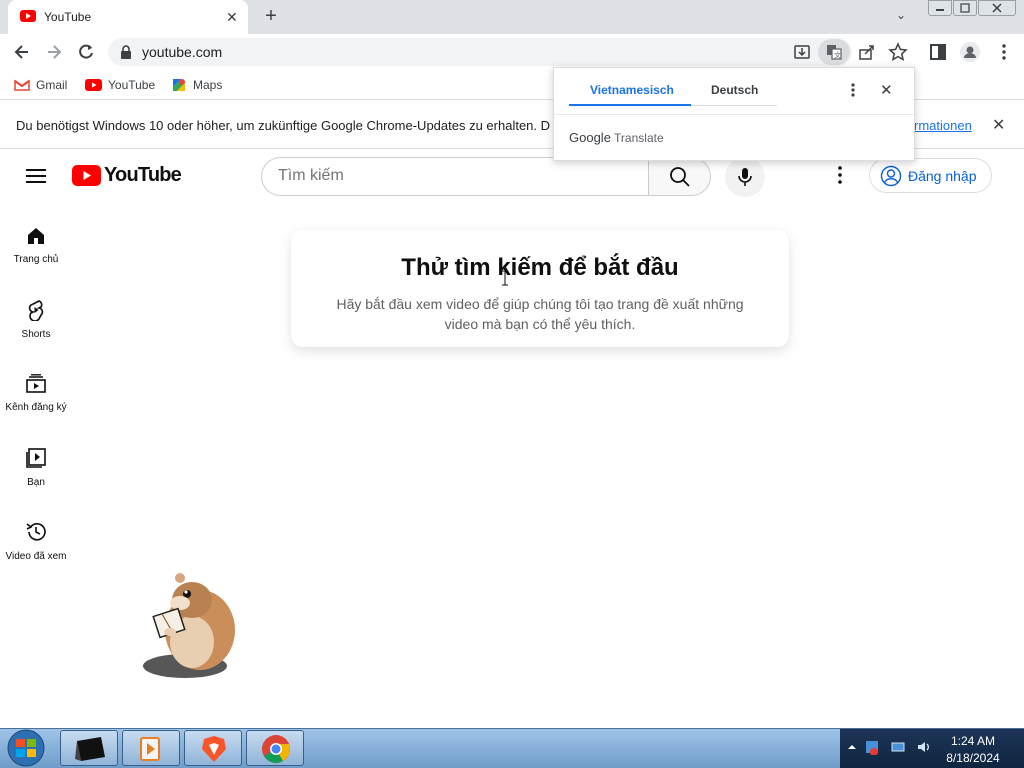  I want to click on sign-in-button: Đăng nhập, so click(930, 175).